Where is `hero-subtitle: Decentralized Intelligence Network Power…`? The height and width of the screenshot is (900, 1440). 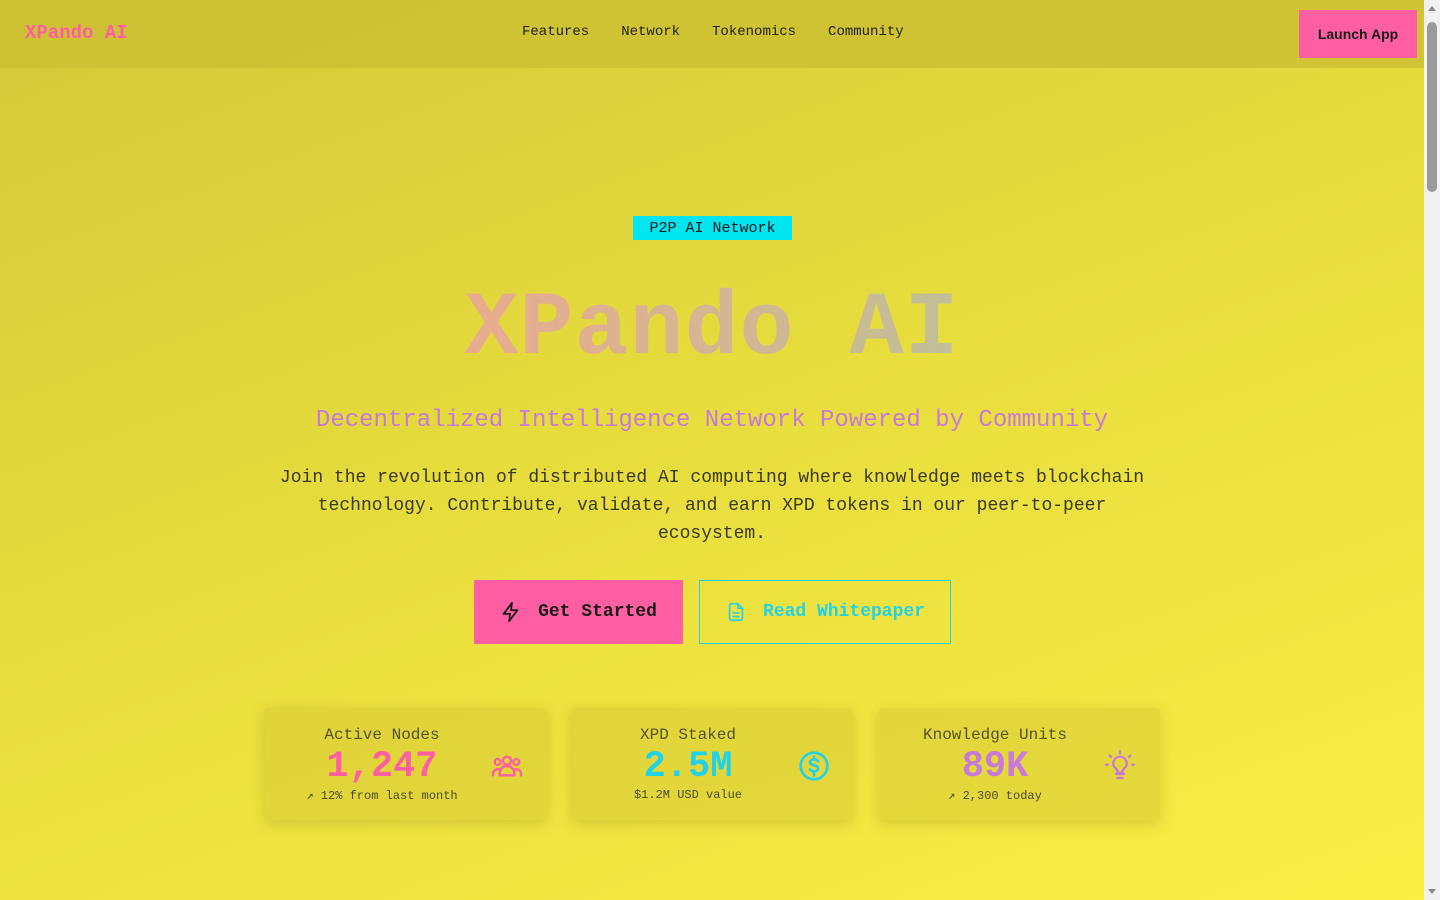
hero-subtitle: Decentralized Intelligence Network Power… is located at coordinates (712, 420).